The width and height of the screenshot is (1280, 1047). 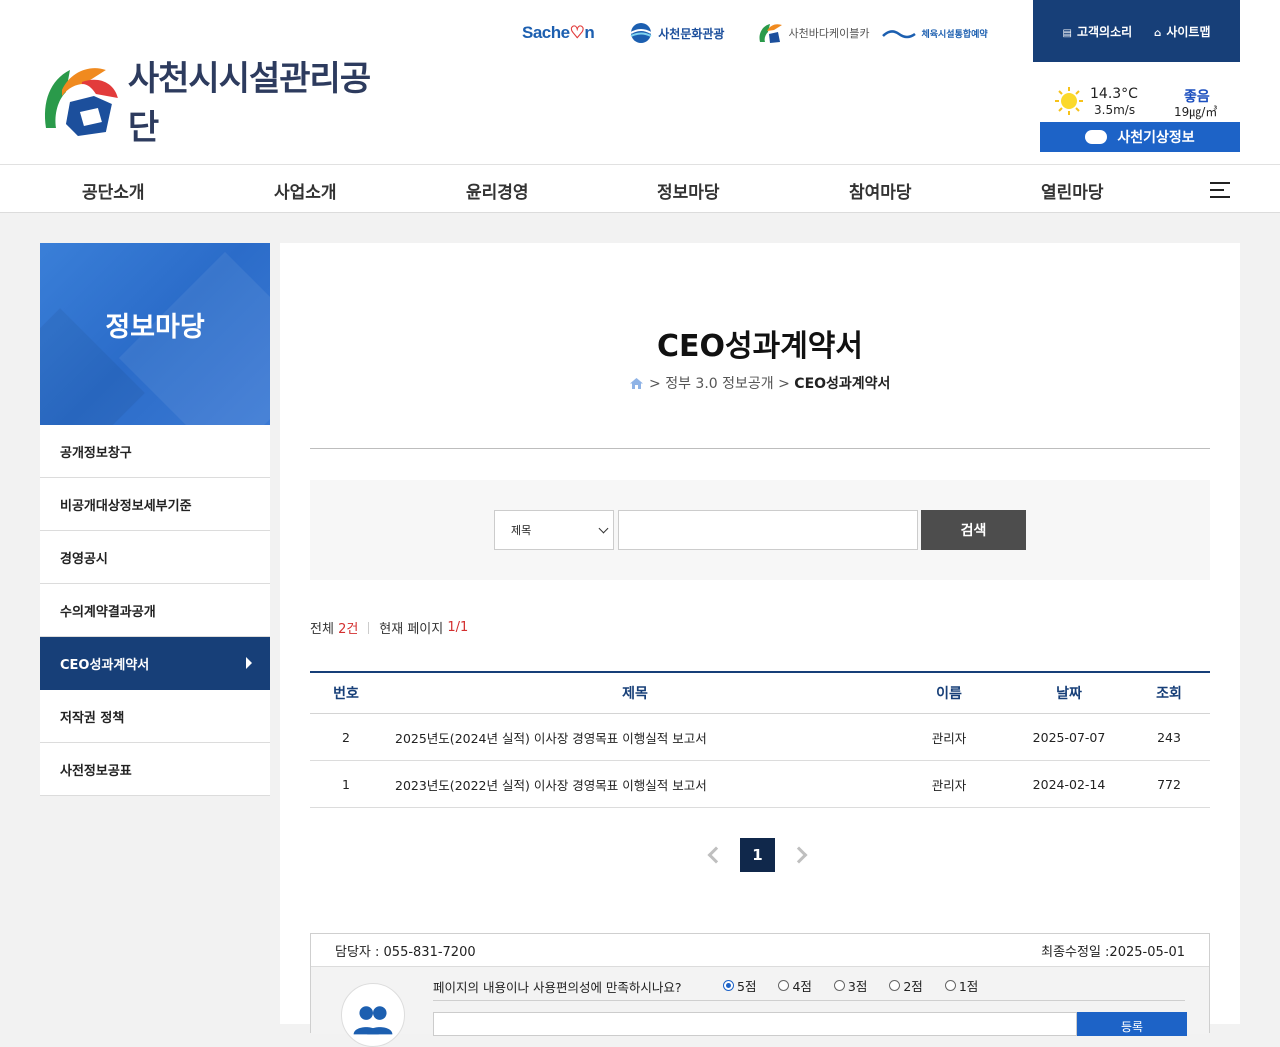 I want to click on culture-logo-icon, so click(x=641, y=33).